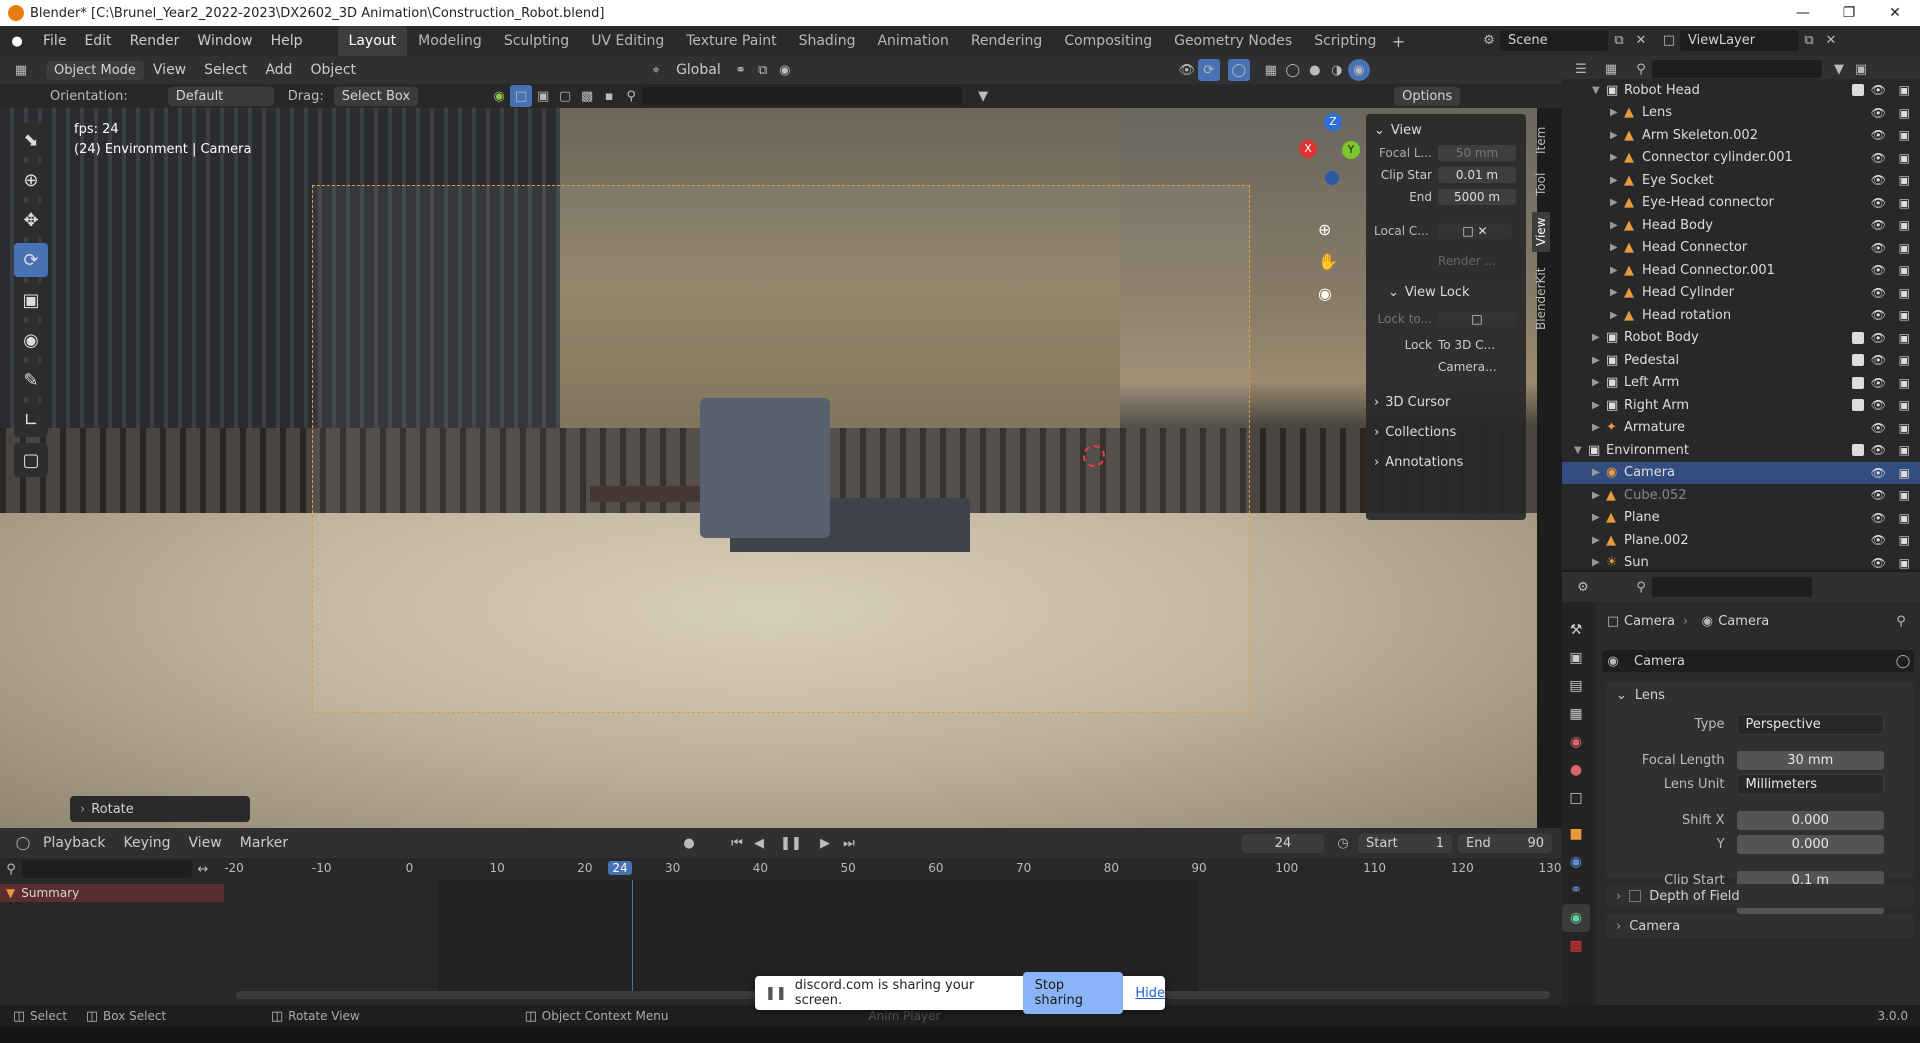 Image resolution: width=1920 pixels, height=1043 pixels. Describe the element at coordinates (31, 420) in the screenshot. I see `measure-tool-icon: ∟` at that location.